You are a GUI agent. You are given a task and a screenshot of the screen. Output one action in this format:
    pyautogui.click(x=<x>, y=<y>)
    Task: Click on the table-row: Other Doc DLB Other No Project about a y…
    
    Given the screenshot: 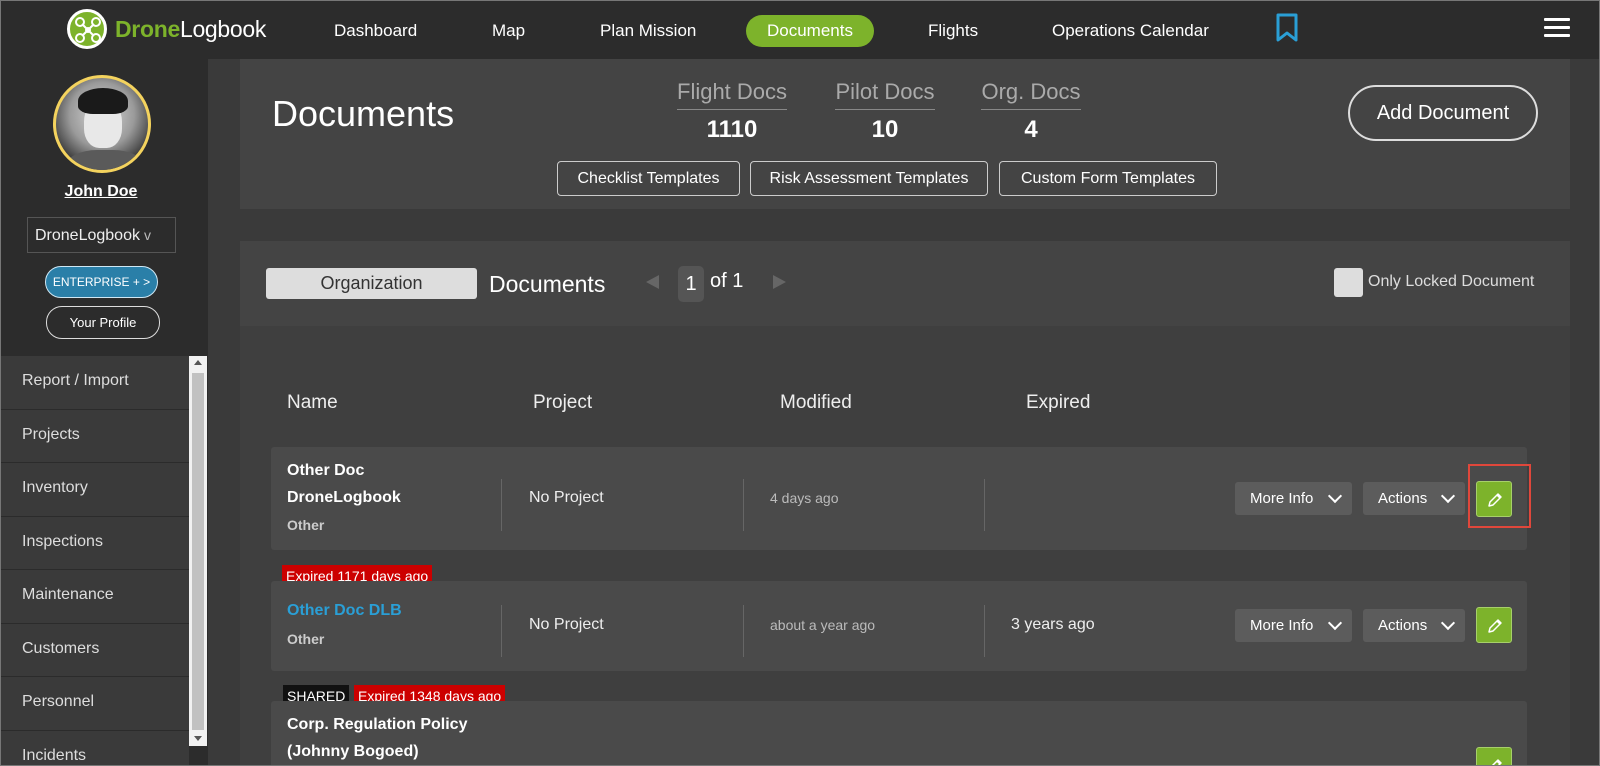 What is the action you would take?
    pyautogui.click(x=899, y=626)
    